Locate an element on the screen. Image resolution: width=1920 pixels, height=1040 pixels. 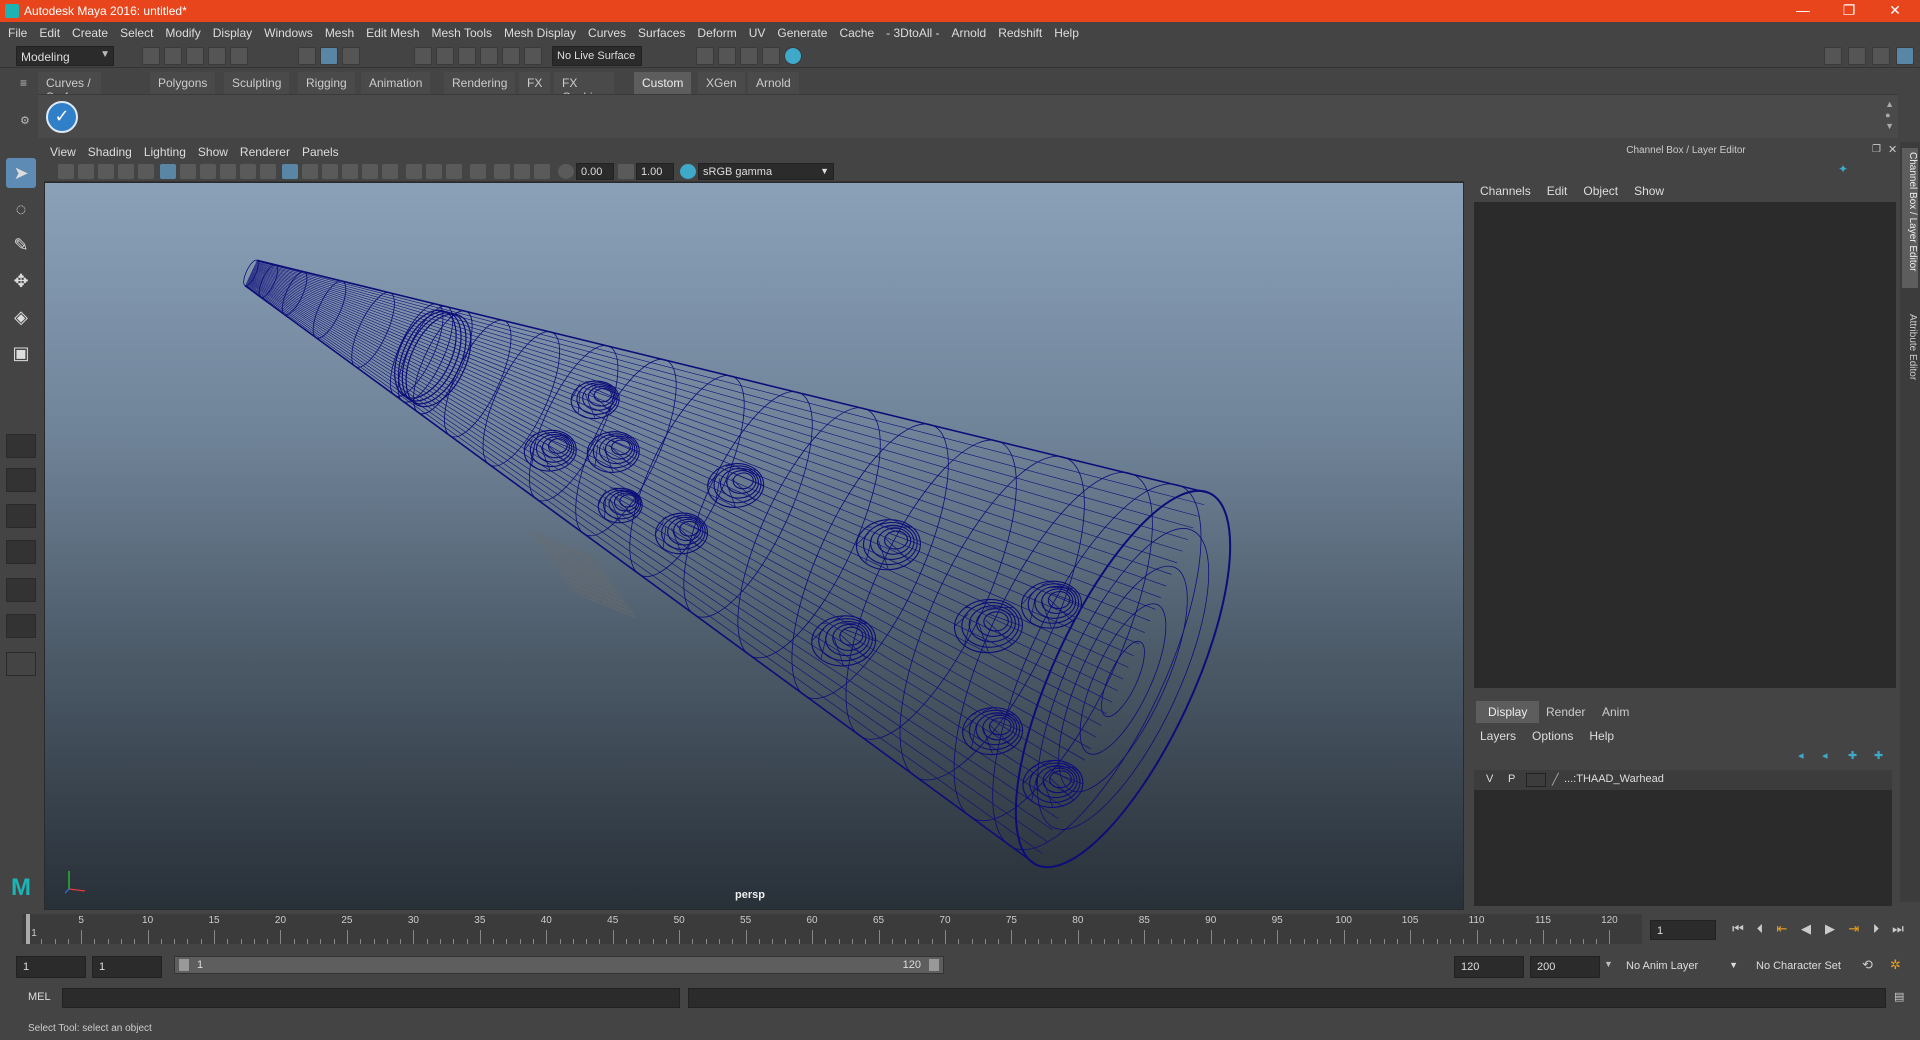
layout-menu-icon is located at coordinates (21, 664).